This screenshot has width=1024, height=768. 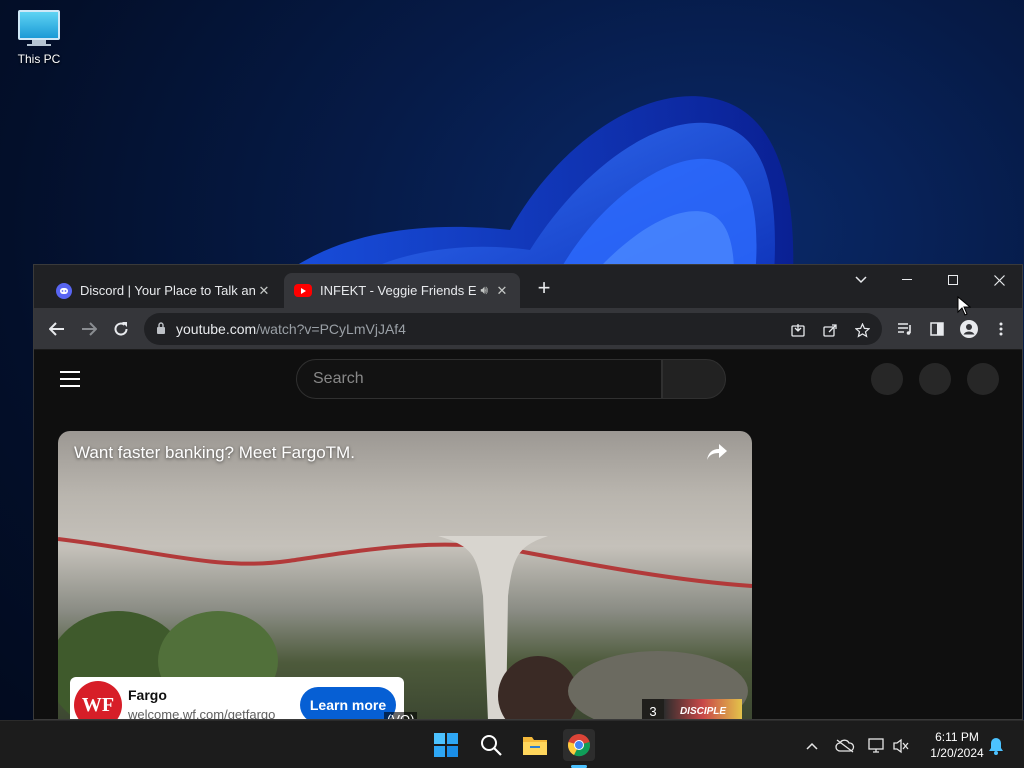 What do you see at coordinates (845, 746) in the screenshot?
I see `onedrive-offline-icon` at bounding box center [845, 746].